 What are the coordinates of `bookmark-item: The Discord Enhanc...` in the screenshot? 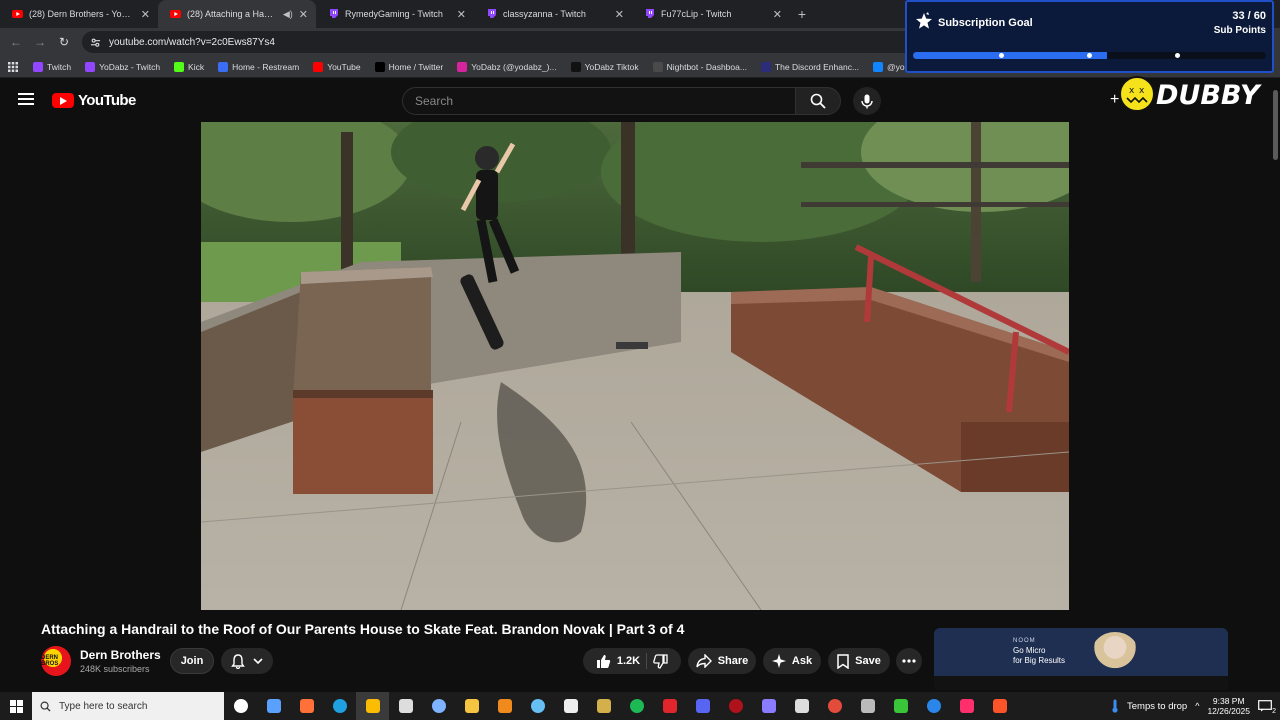 It's located at (810, 66).